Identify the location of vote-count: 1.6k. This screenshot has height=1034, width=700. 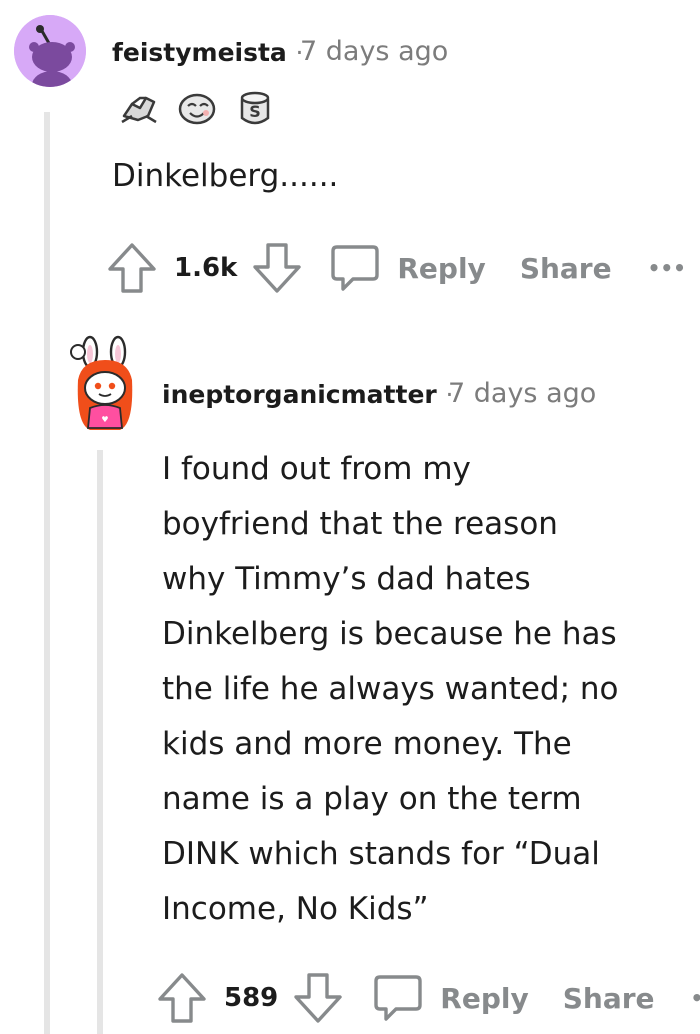
(206, 268).